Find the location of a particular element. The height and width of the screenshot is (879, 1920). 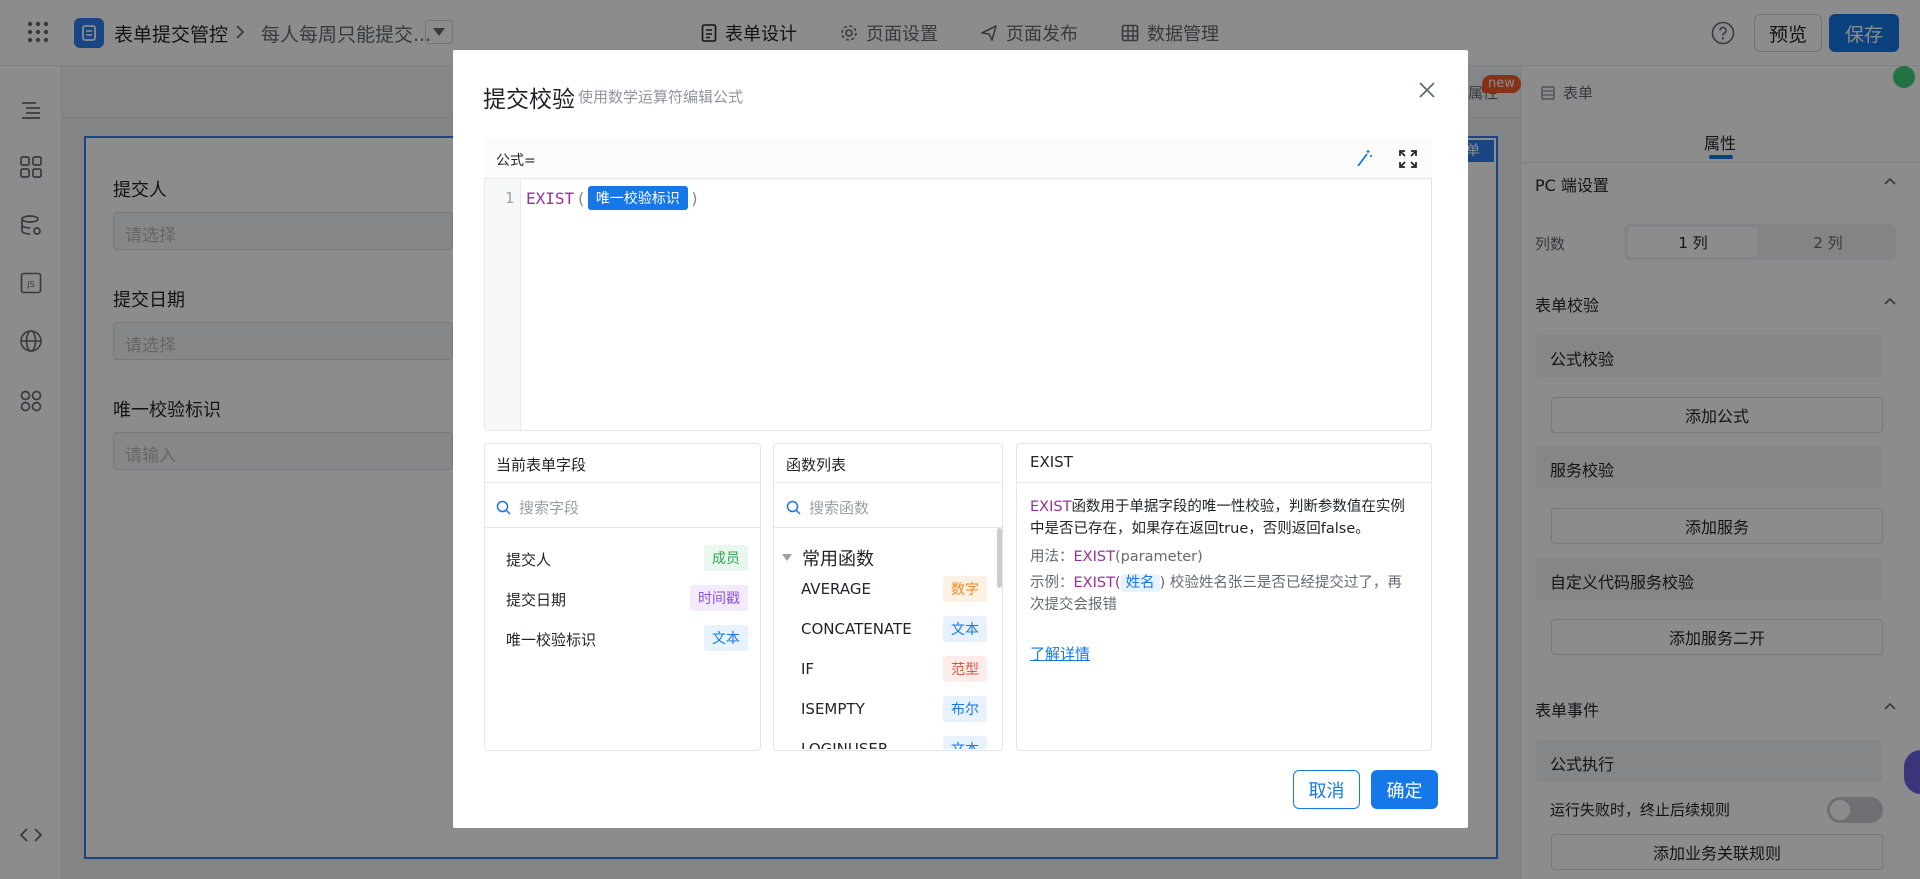

doc-example-rest2: 次提交会报错 is located at coordinates (1073, 605).